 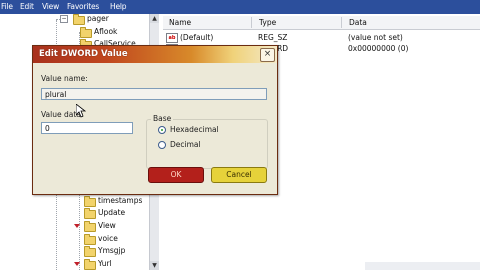 I want to click on string-value-icon: ab, so click(x=172, y=38).